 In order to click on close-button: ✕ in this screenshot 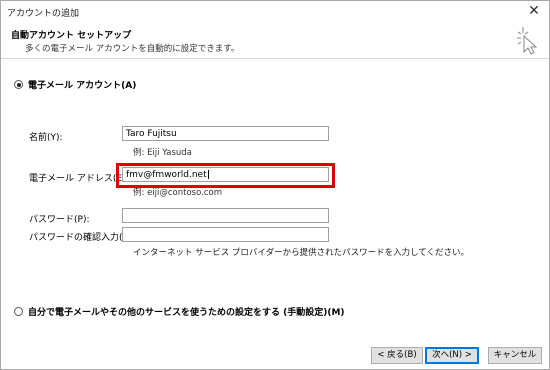, I will do `click(534, 11)`.